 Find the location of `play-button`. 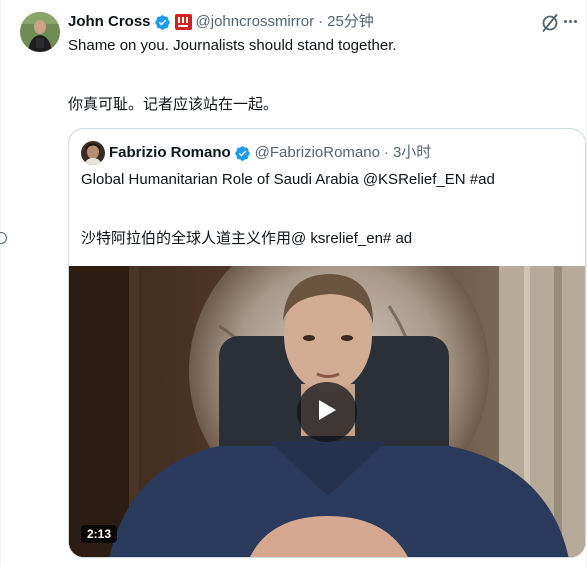

play-button is located at coordinates (327, 412).